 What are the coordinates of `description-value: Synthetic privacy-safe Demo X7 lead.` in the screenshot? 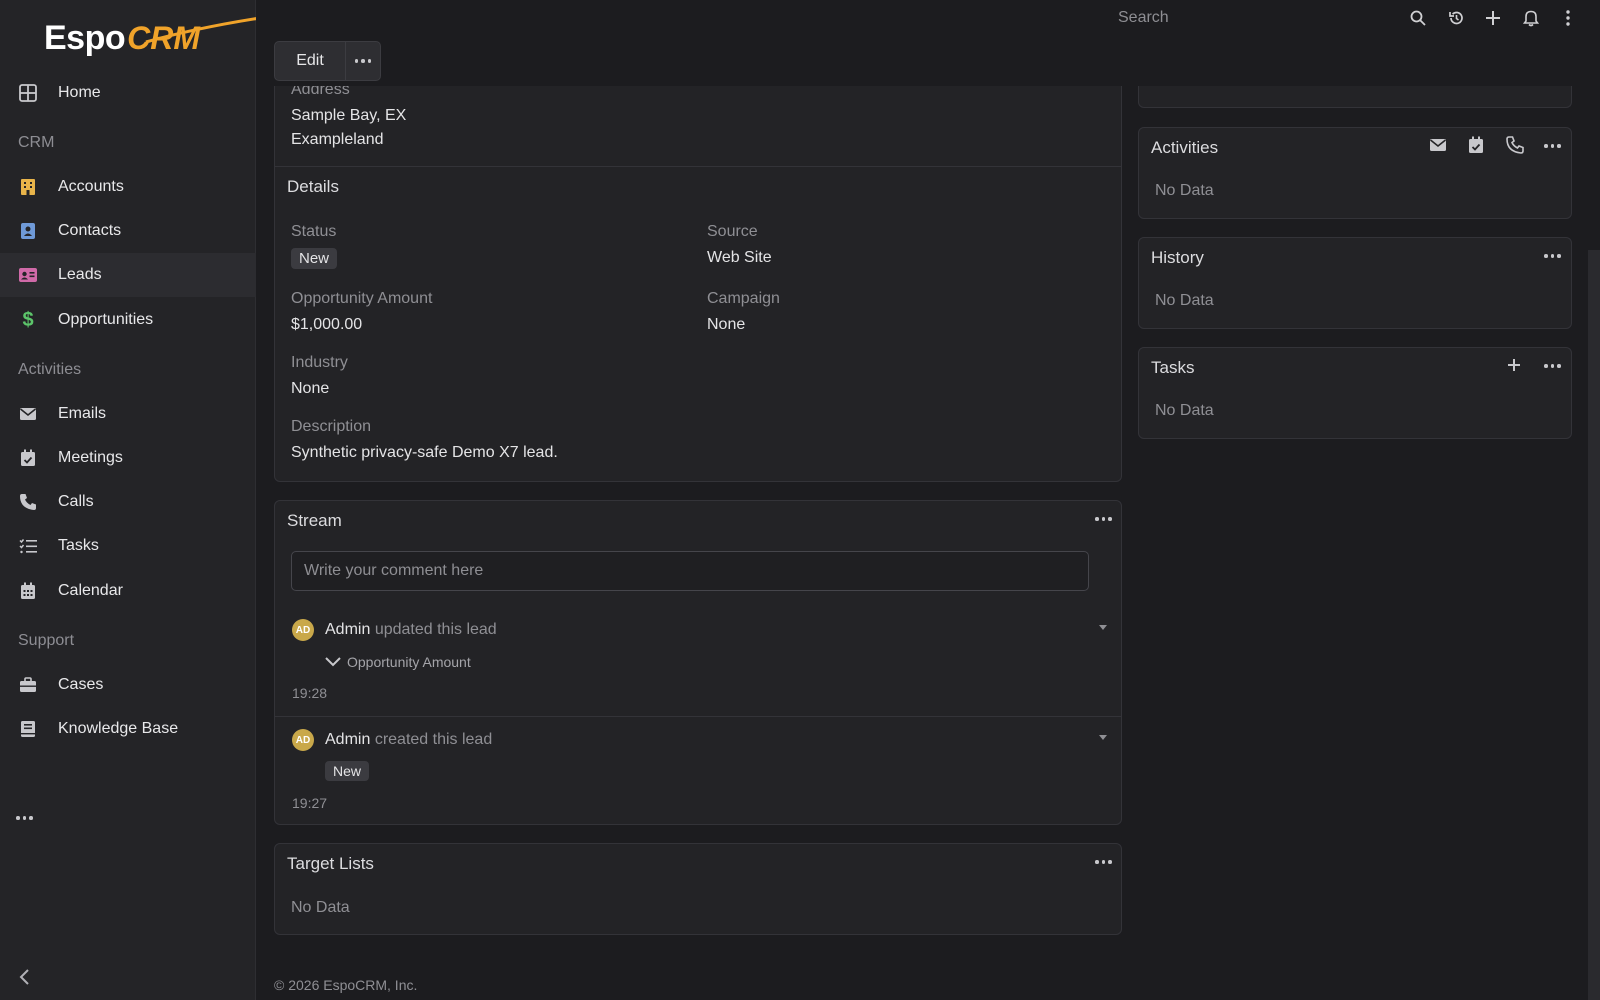 It's located at (424, 452).